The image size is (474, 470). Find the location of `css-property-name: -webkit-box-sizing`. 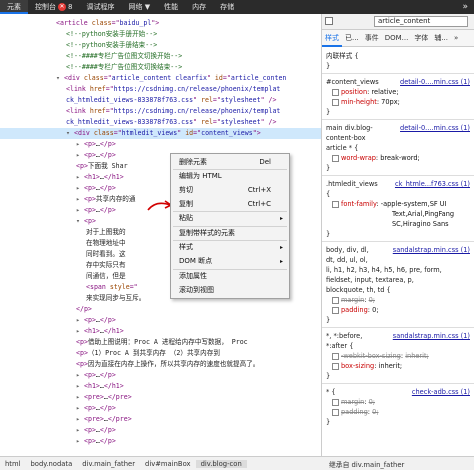

css-property-name: -webkit-box-sizing is located at coordinates (371, 356).